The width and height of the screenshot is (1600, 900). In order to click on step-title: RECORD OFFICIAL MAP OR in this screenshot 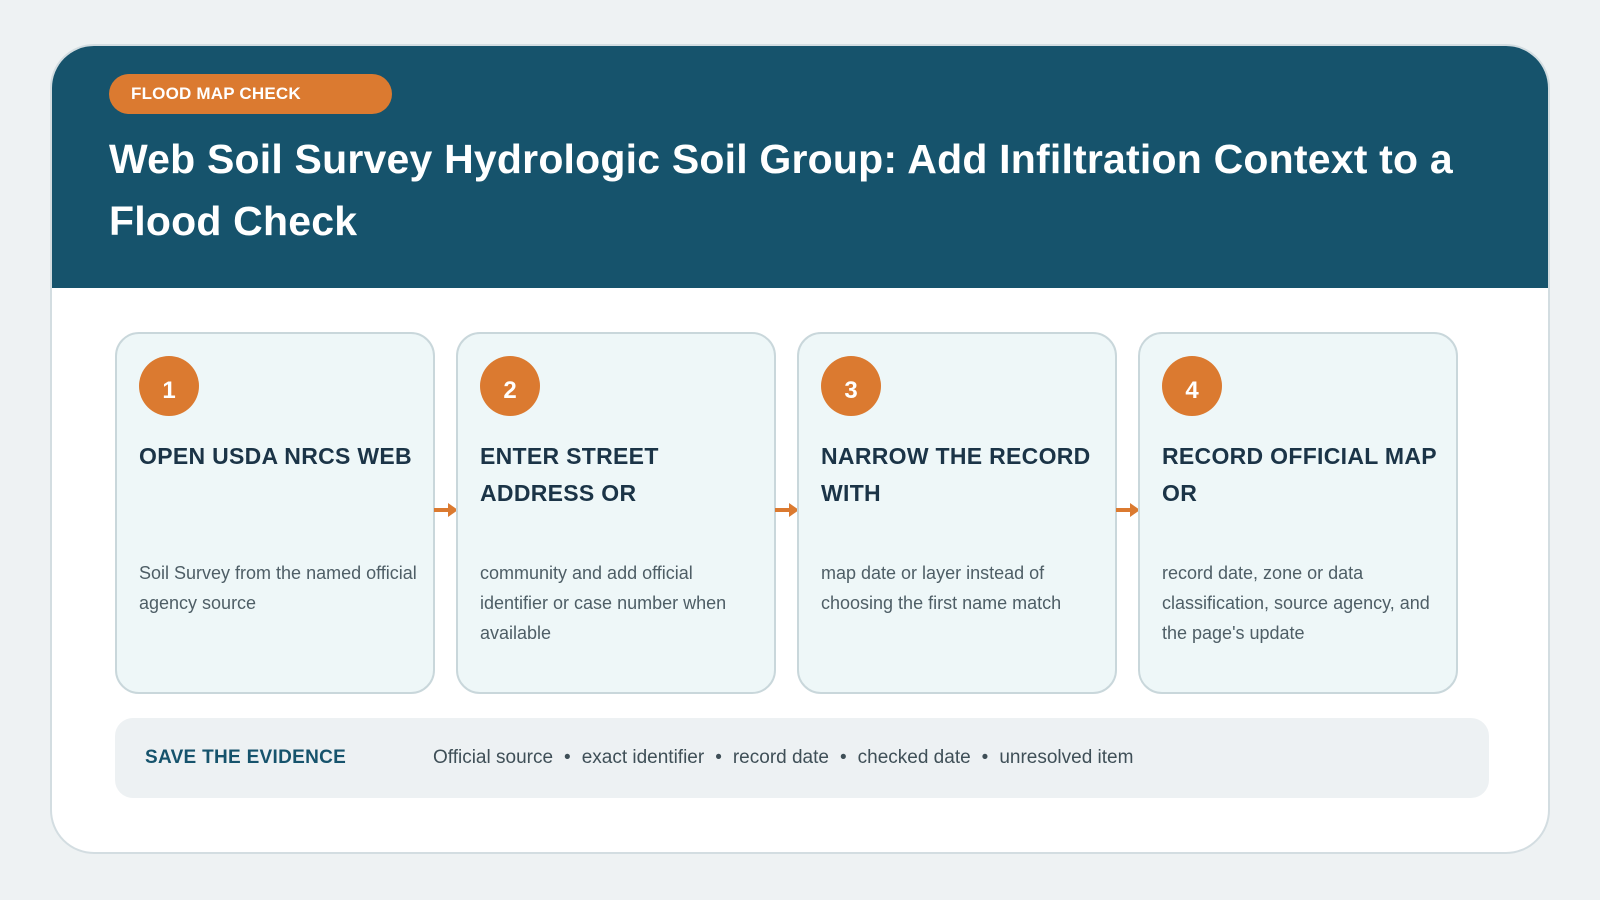, I will do `click(1299, 474)`.